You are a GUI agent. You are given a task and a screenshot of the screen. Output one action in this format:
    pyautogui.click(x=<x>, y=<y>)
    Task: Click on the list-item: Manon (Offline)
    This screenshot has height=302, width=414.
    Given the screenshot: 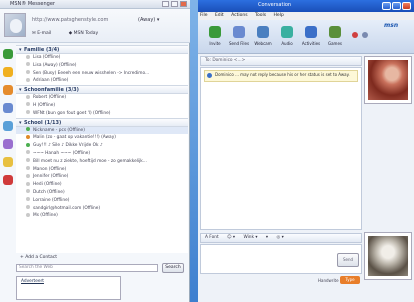 What is the action you would take?
    pyautogui.click(x=102, y=170)
    